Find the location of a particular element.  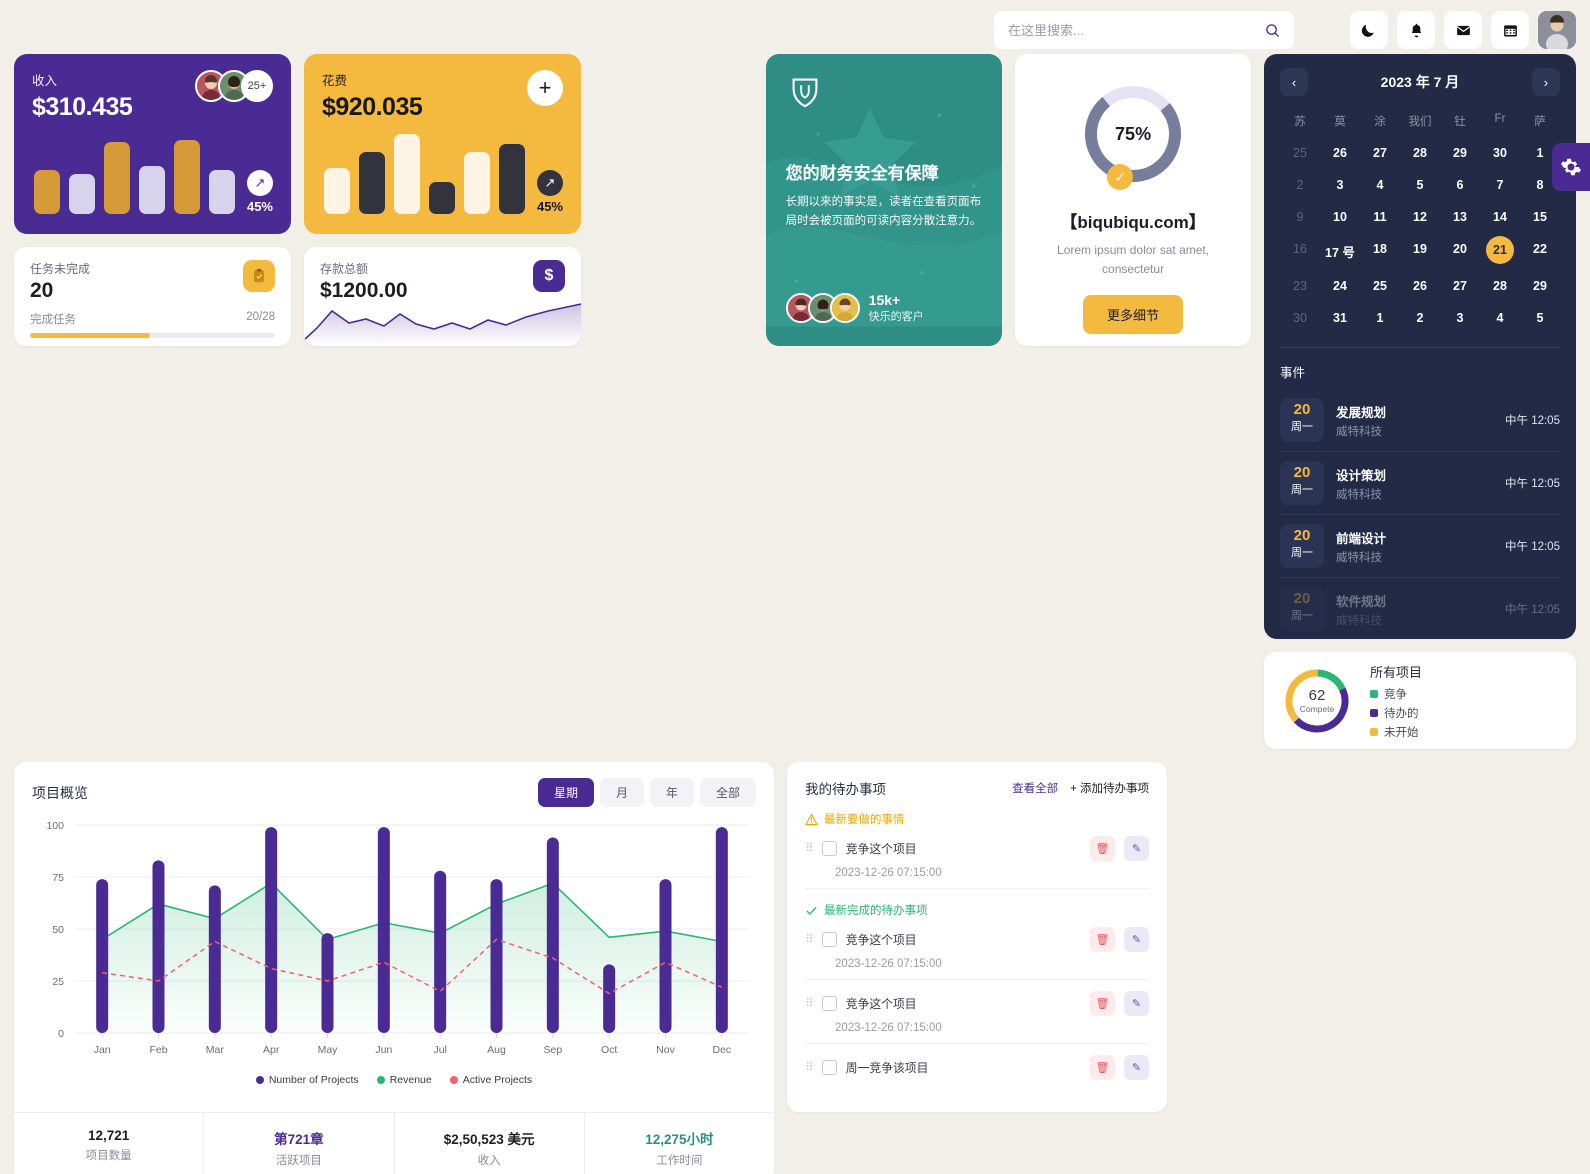

chart-range-tab: 全部 is located at coordinates (727, 792).